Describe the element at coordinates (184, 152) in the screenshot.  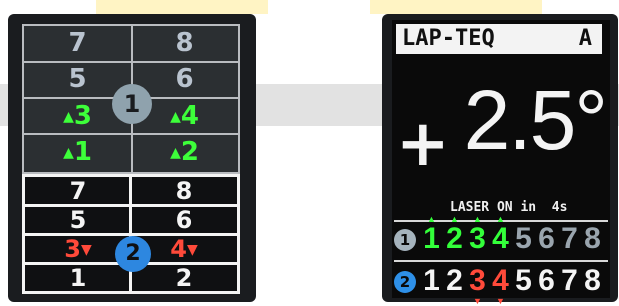
I see `s1-cell-2: ▲2` at that location.